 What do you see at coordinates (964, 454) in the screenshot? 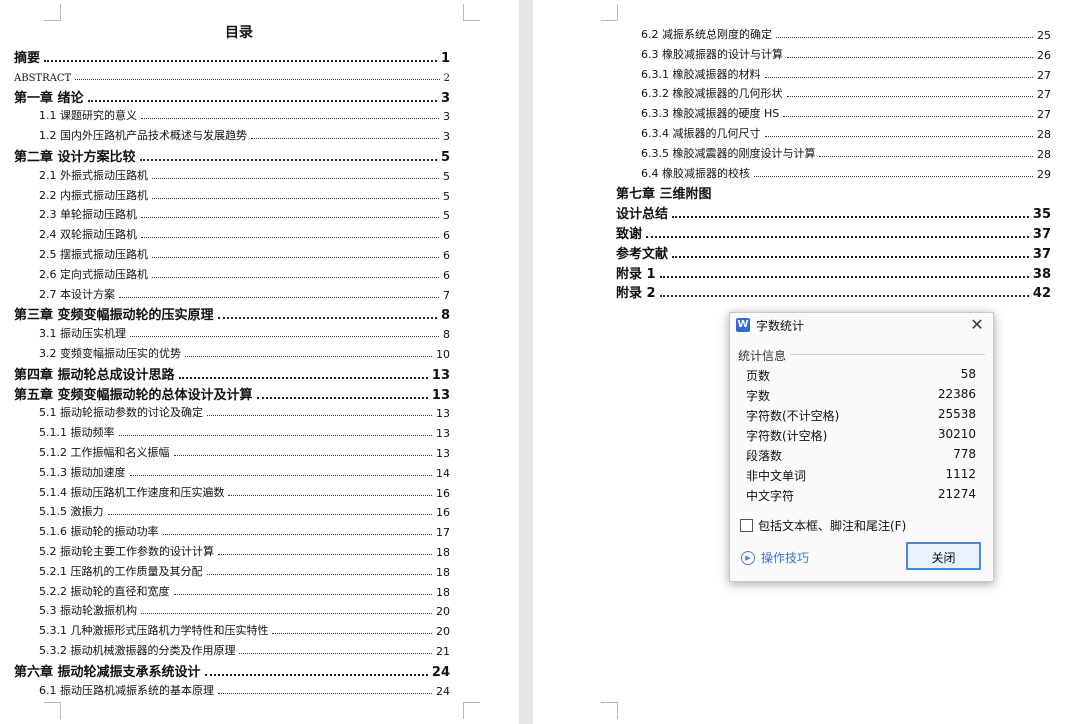
I see `stat-value: 778` at bounding box center [964, 454].